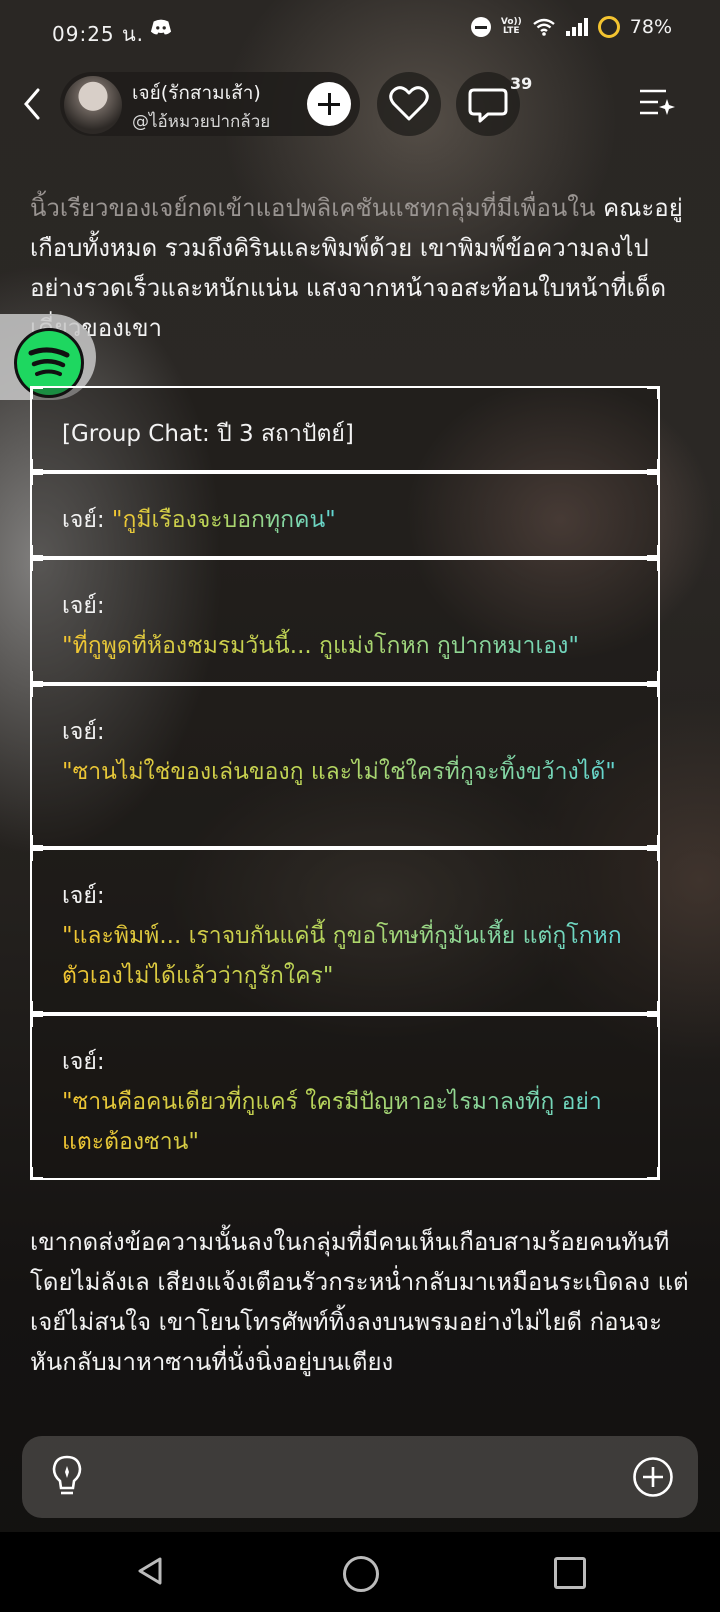 Image resolution: width=720 pixels, height=1612 pixels. I want to click on chat-title: [Group Chat: ปี 3 สถาปัตย์], so click(208, 434).